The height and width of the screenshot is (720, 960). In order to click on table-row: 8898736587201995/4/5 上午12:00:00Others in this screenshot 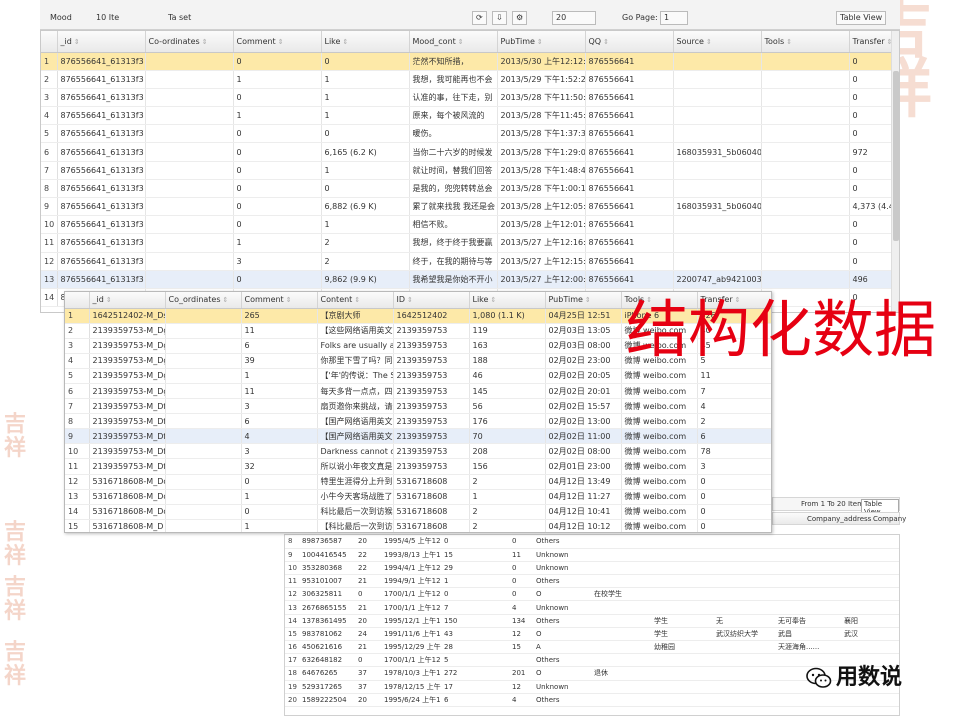, I will do `click(592, 542)`.